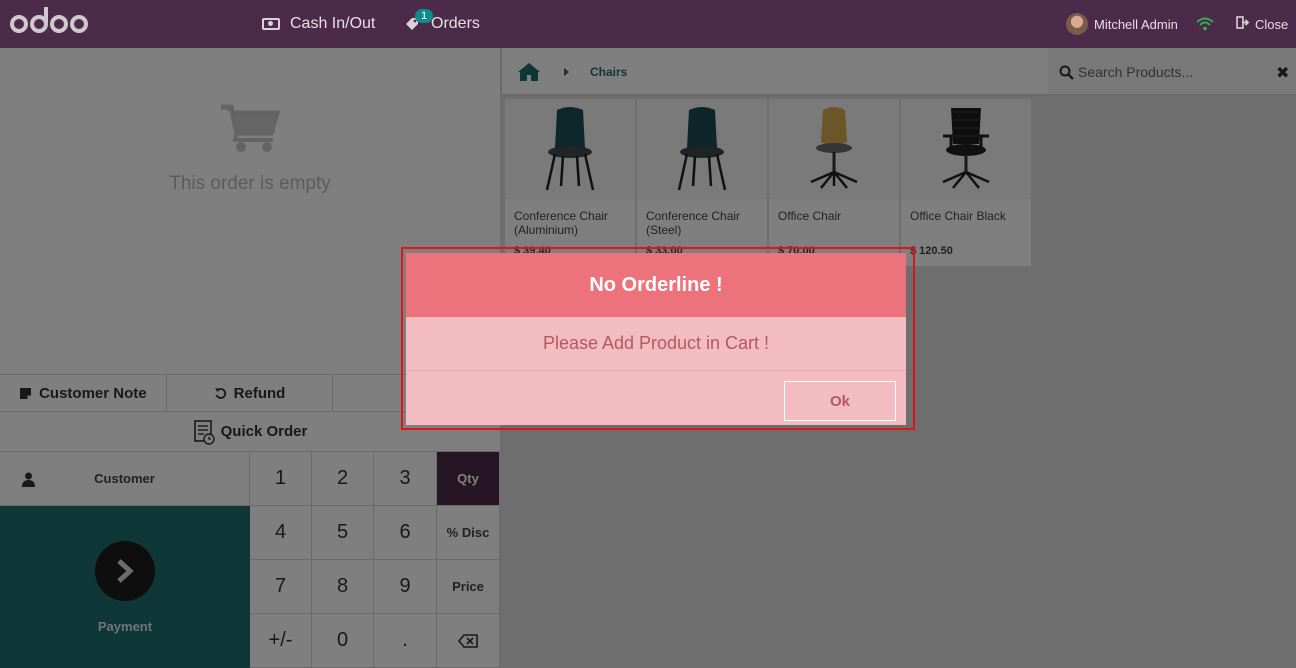 The width and height of the screenshot is (1296, 668). I want to click on odoo-logo, so click(49, 23).